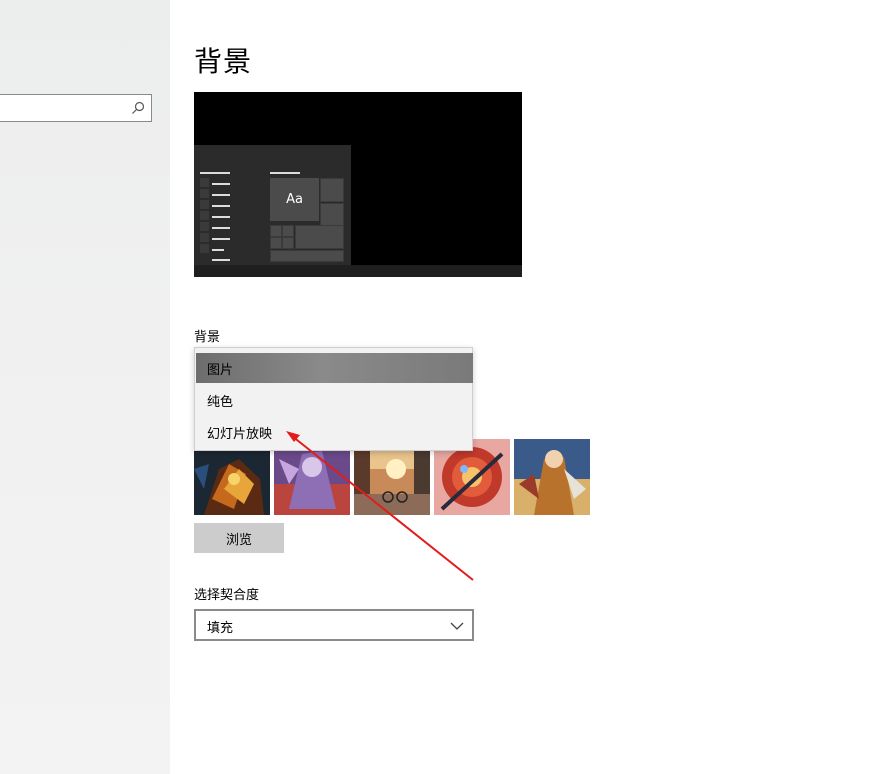 This screenshot has width=887, height=774. Describe the element at coordinates (457, 626) in the screenshot. I see `chevron-down-icon` at that location.